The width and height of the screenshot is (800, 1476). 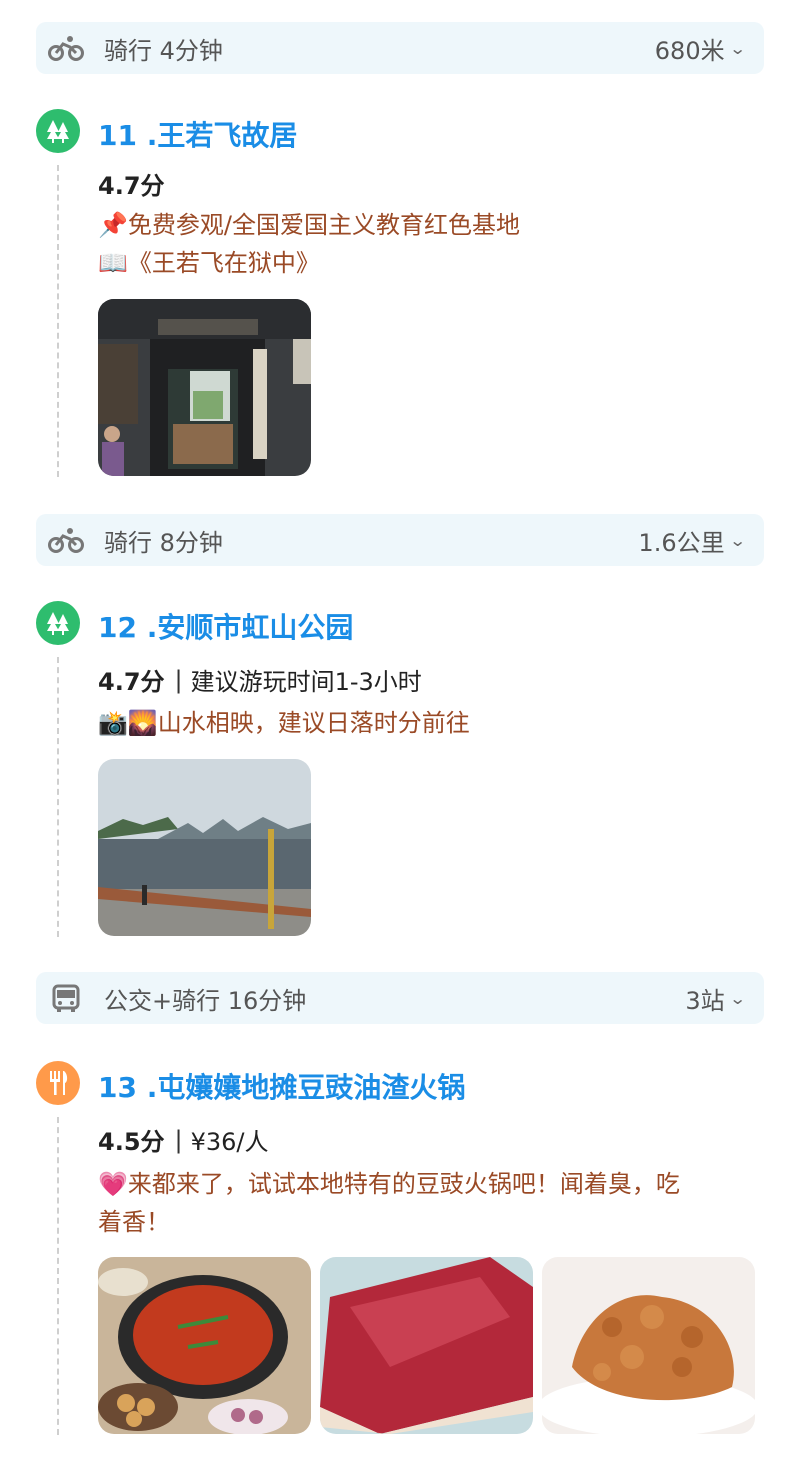 I want to click on rating-row: 4.7分, so click(x=131, y=183).